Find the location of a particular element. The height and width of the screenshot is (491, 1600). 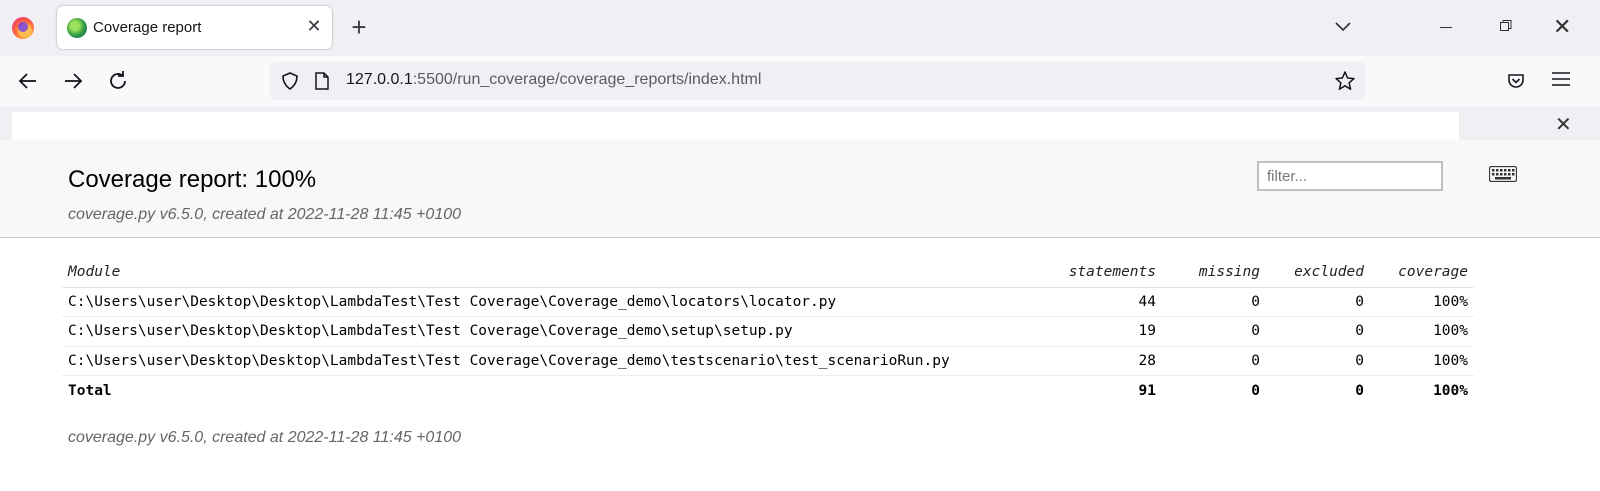

column-header-excluded: excluded is located at coordinates (1318, 273).